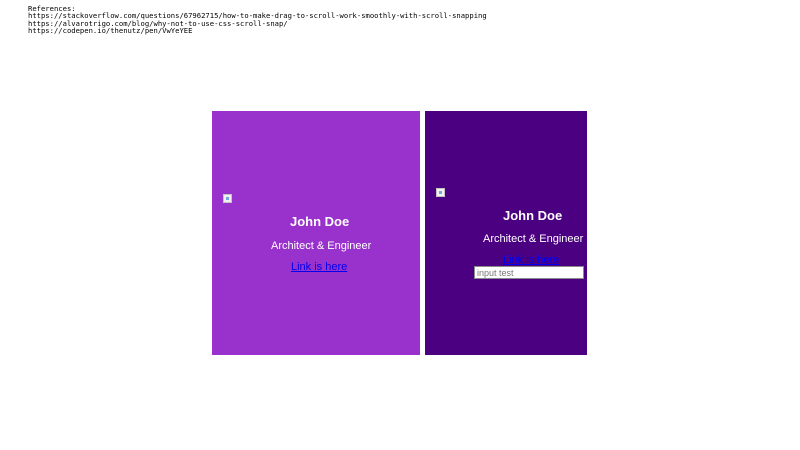 The image size is (800, 450). What do you see at coordinates (529, 272) in the screenshot?
I see `test-input` at bounding box center [529, 272].